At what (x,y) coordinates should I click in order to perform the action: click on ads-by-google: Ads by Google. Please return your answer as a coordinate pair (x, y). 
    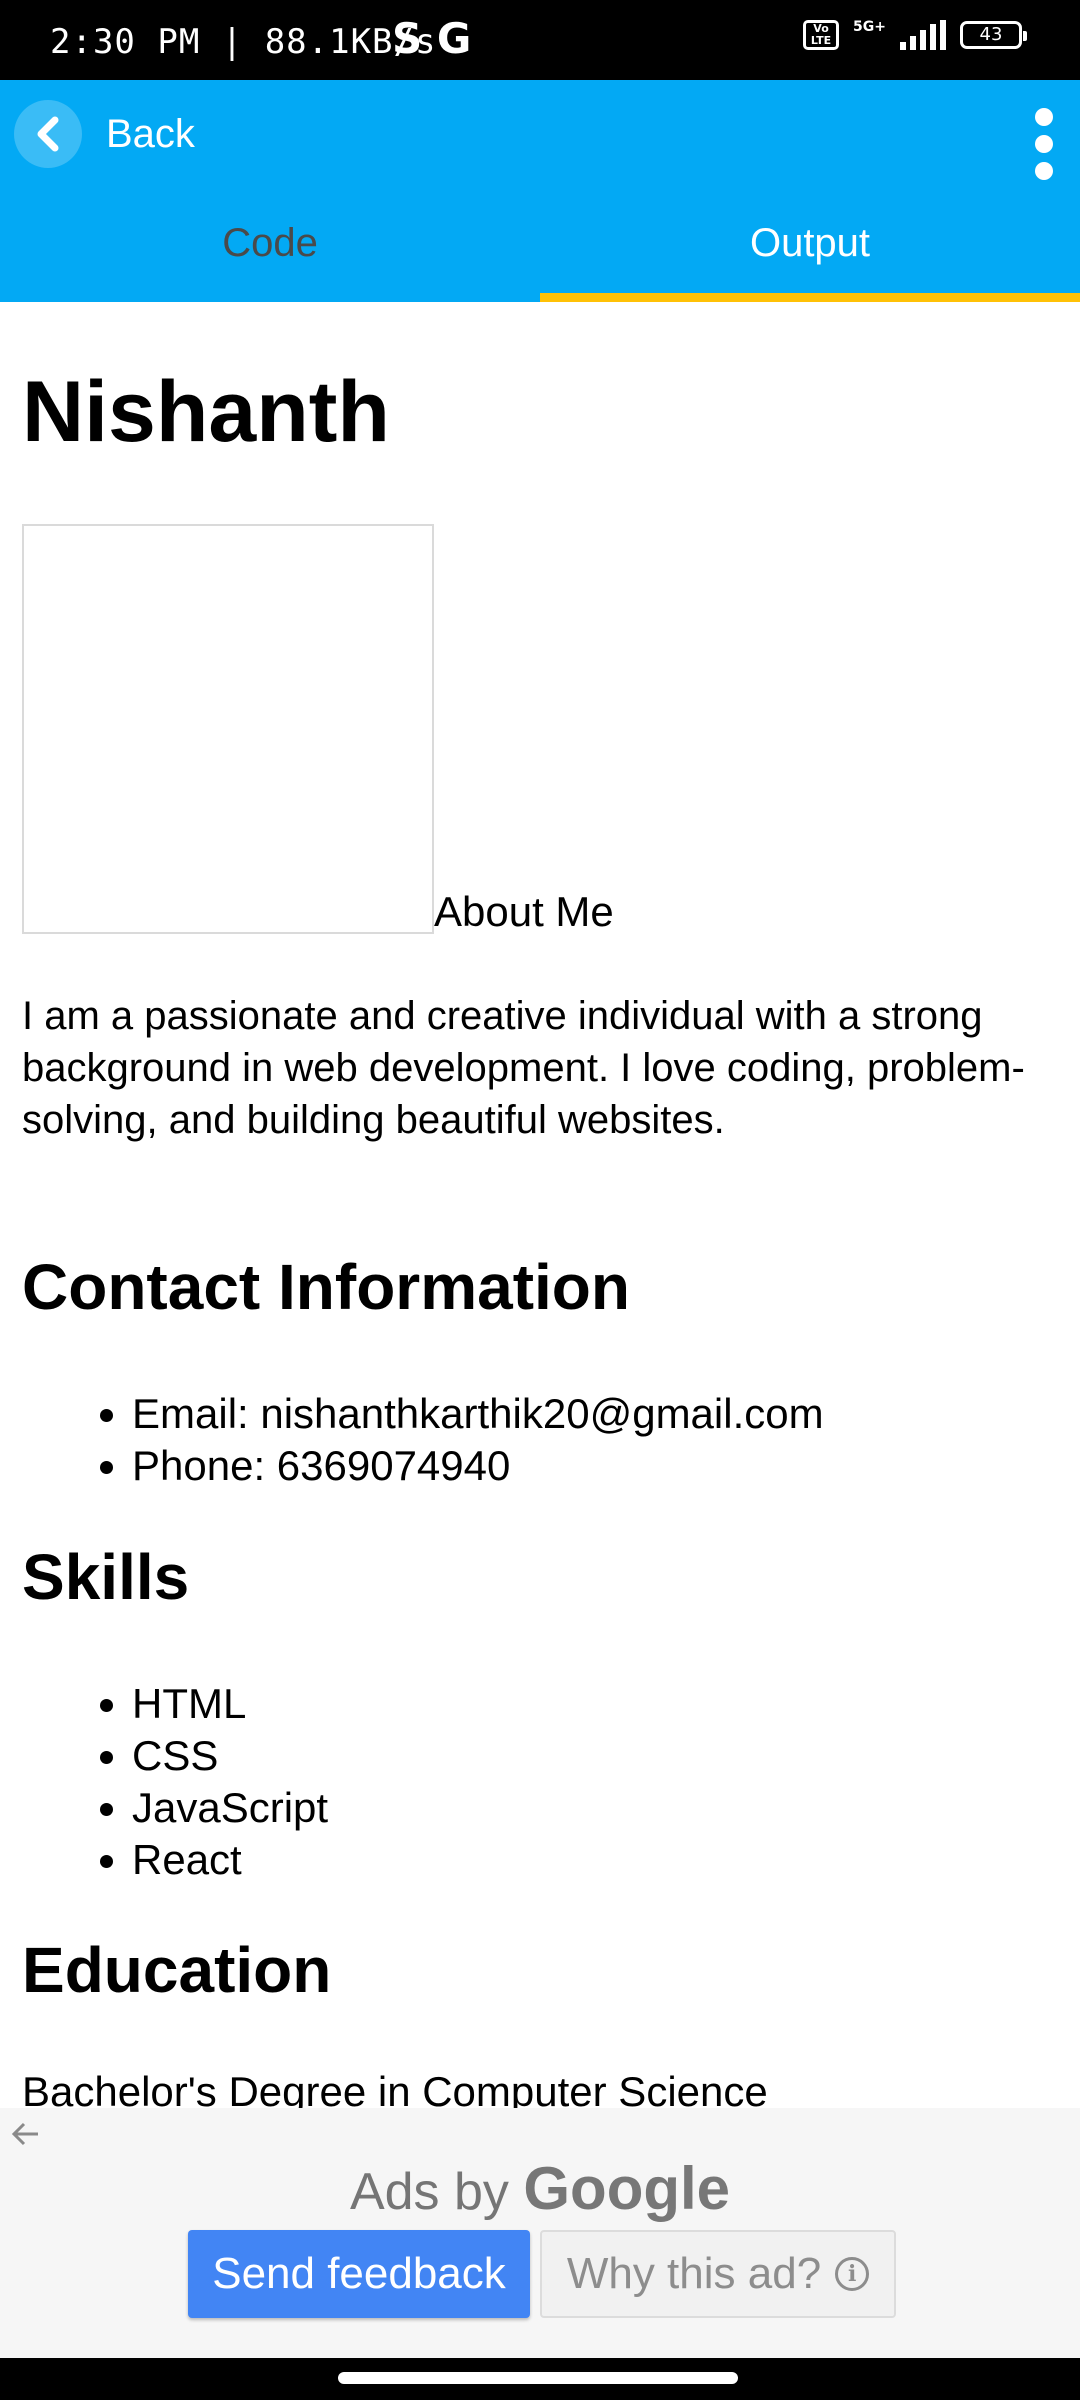
    Looking at the image, I should click on (540, 2188).